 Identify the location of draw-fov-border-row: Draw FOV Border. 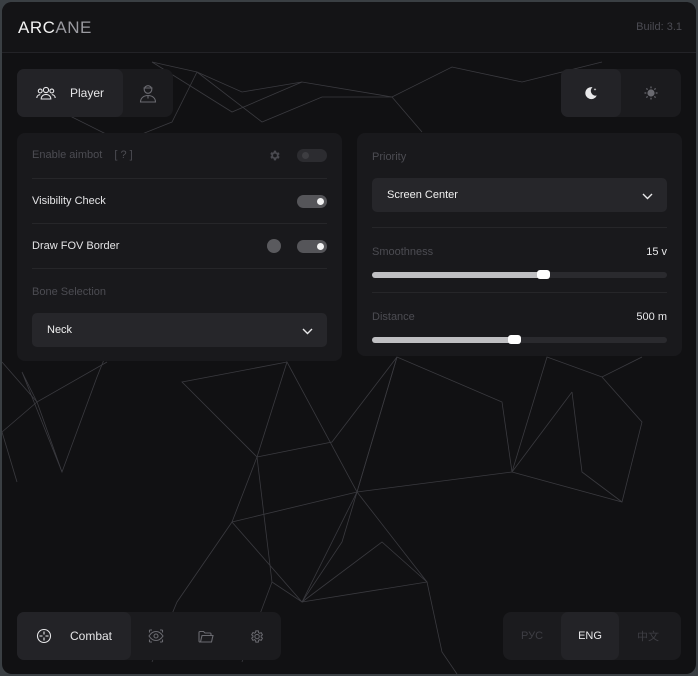
(179, 246).